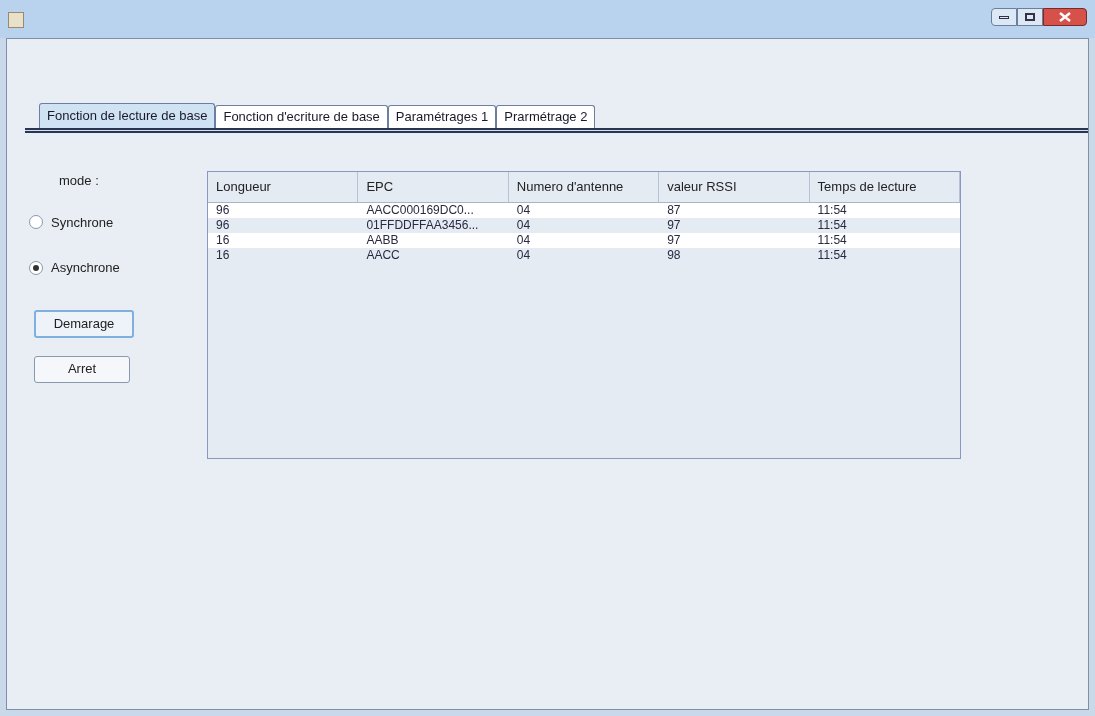 This screenshot has height=716, width=1095. I want to click on close-icon, so click(1065, 17).